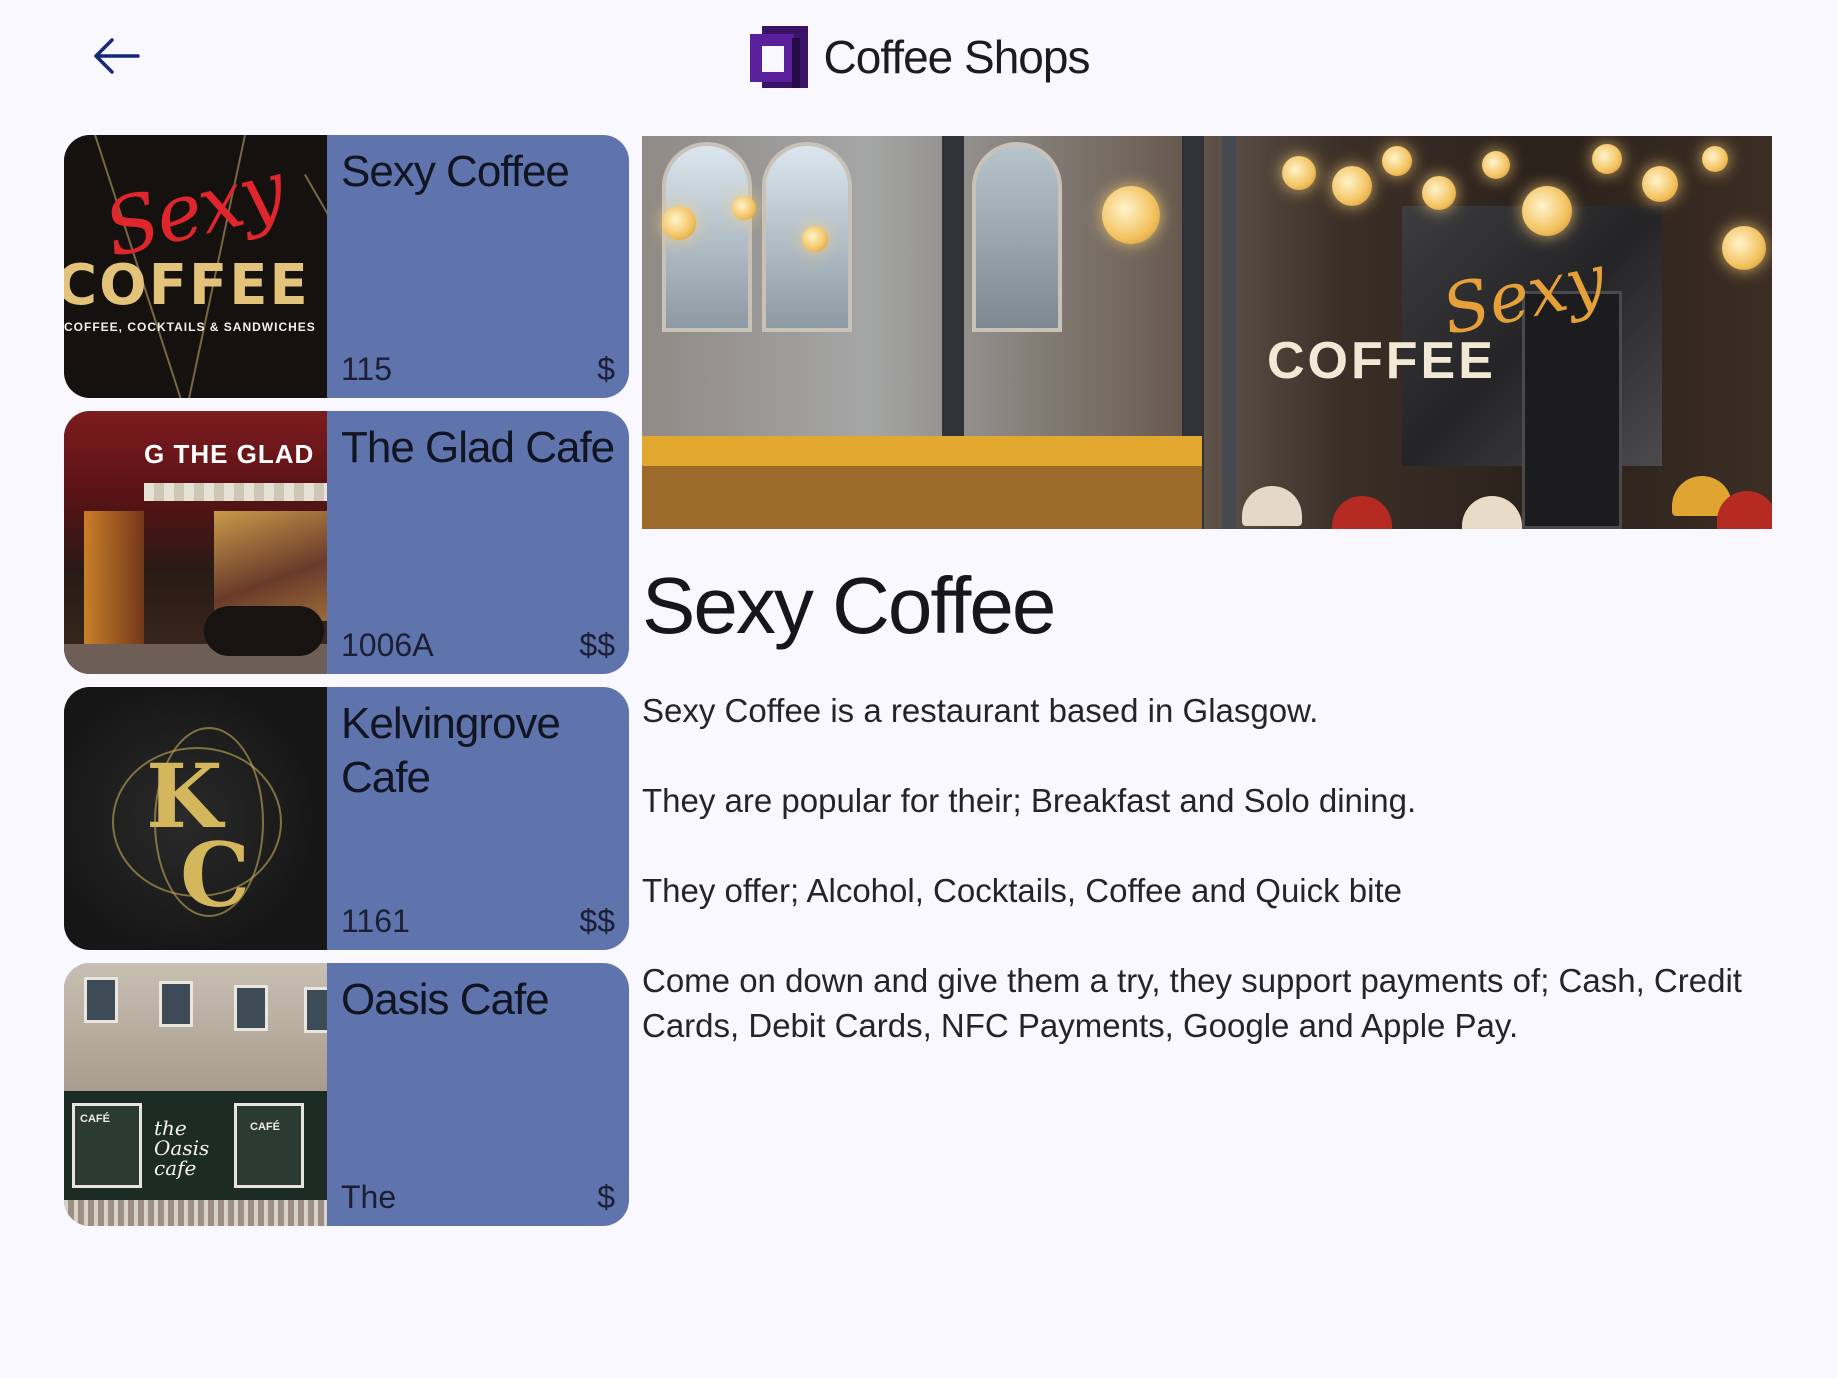 This screenshot has height=1378, width=1837. Describe the element at coordinates (346, 542) in the screenshot. I see `shop-card-glad-cafe: G THE GLAD The Glad Cafe 1006A $$` at that location.